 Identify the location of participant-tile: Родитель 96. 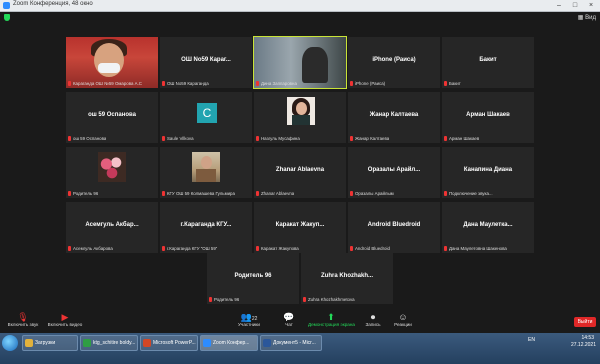
(112, 172).